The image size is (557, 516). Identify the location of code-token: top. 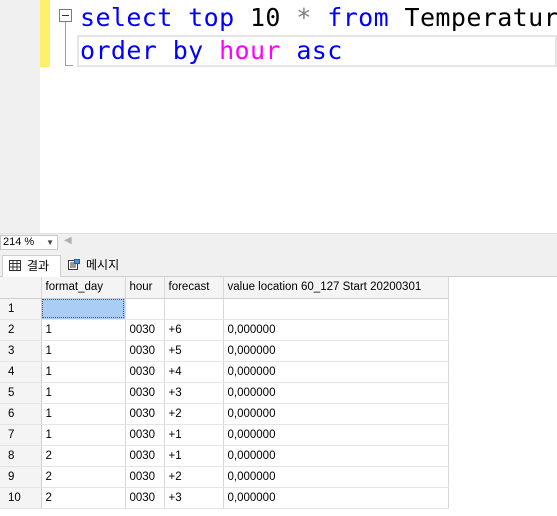
(211, 17).